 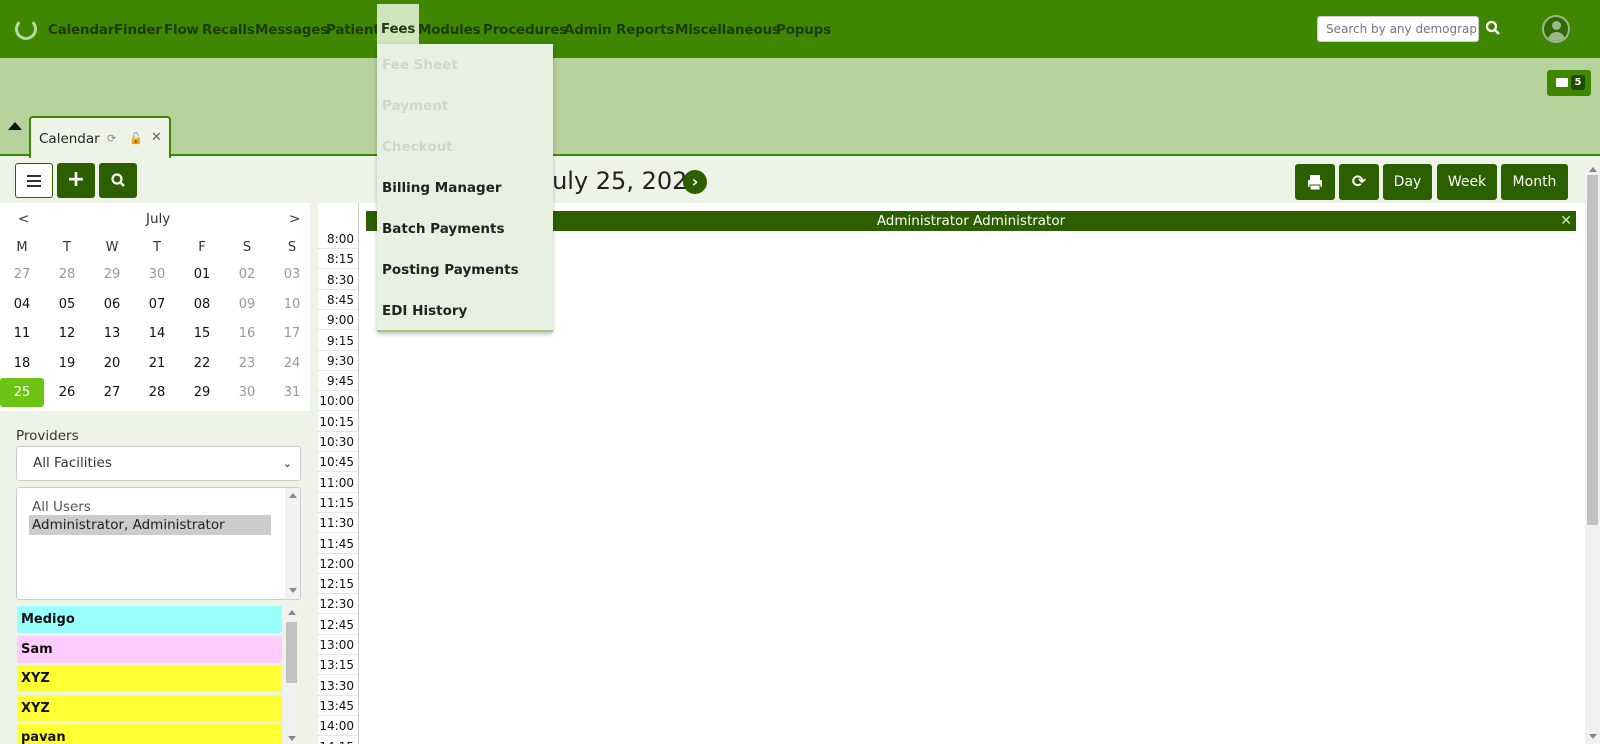 I want to click on time-slot-label: 10:45, so click(x=338, y=462).